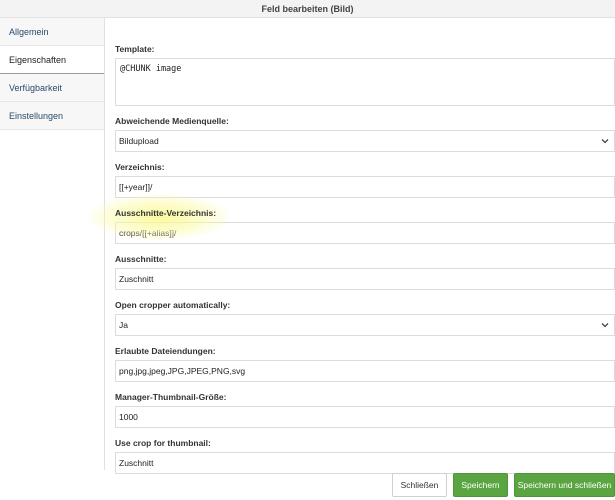 The height and width of the screenshot is (500, 615). Describe the element at coordinates (365, 417) in the screenshot. I see `thumbnail-size-input: 1000` at that location.